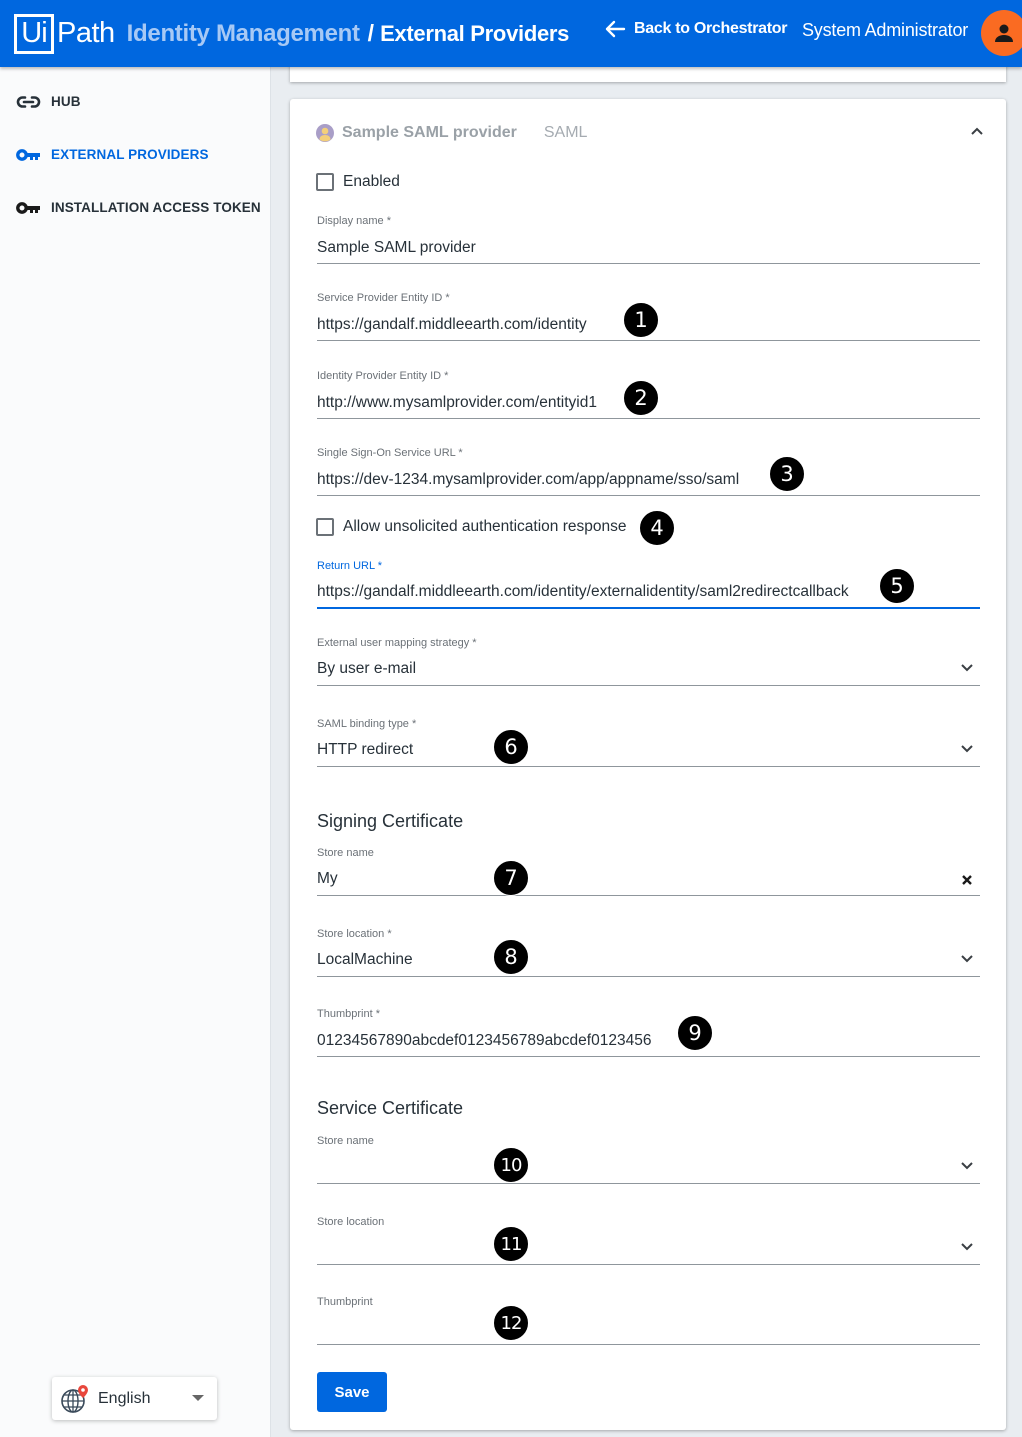 This screenshot has width=1022, height=1437. What do you see at coordinates (511, 1244) in the screenshot?
I see `callout-marker-11: 11` at bounding box center [511, 1244].